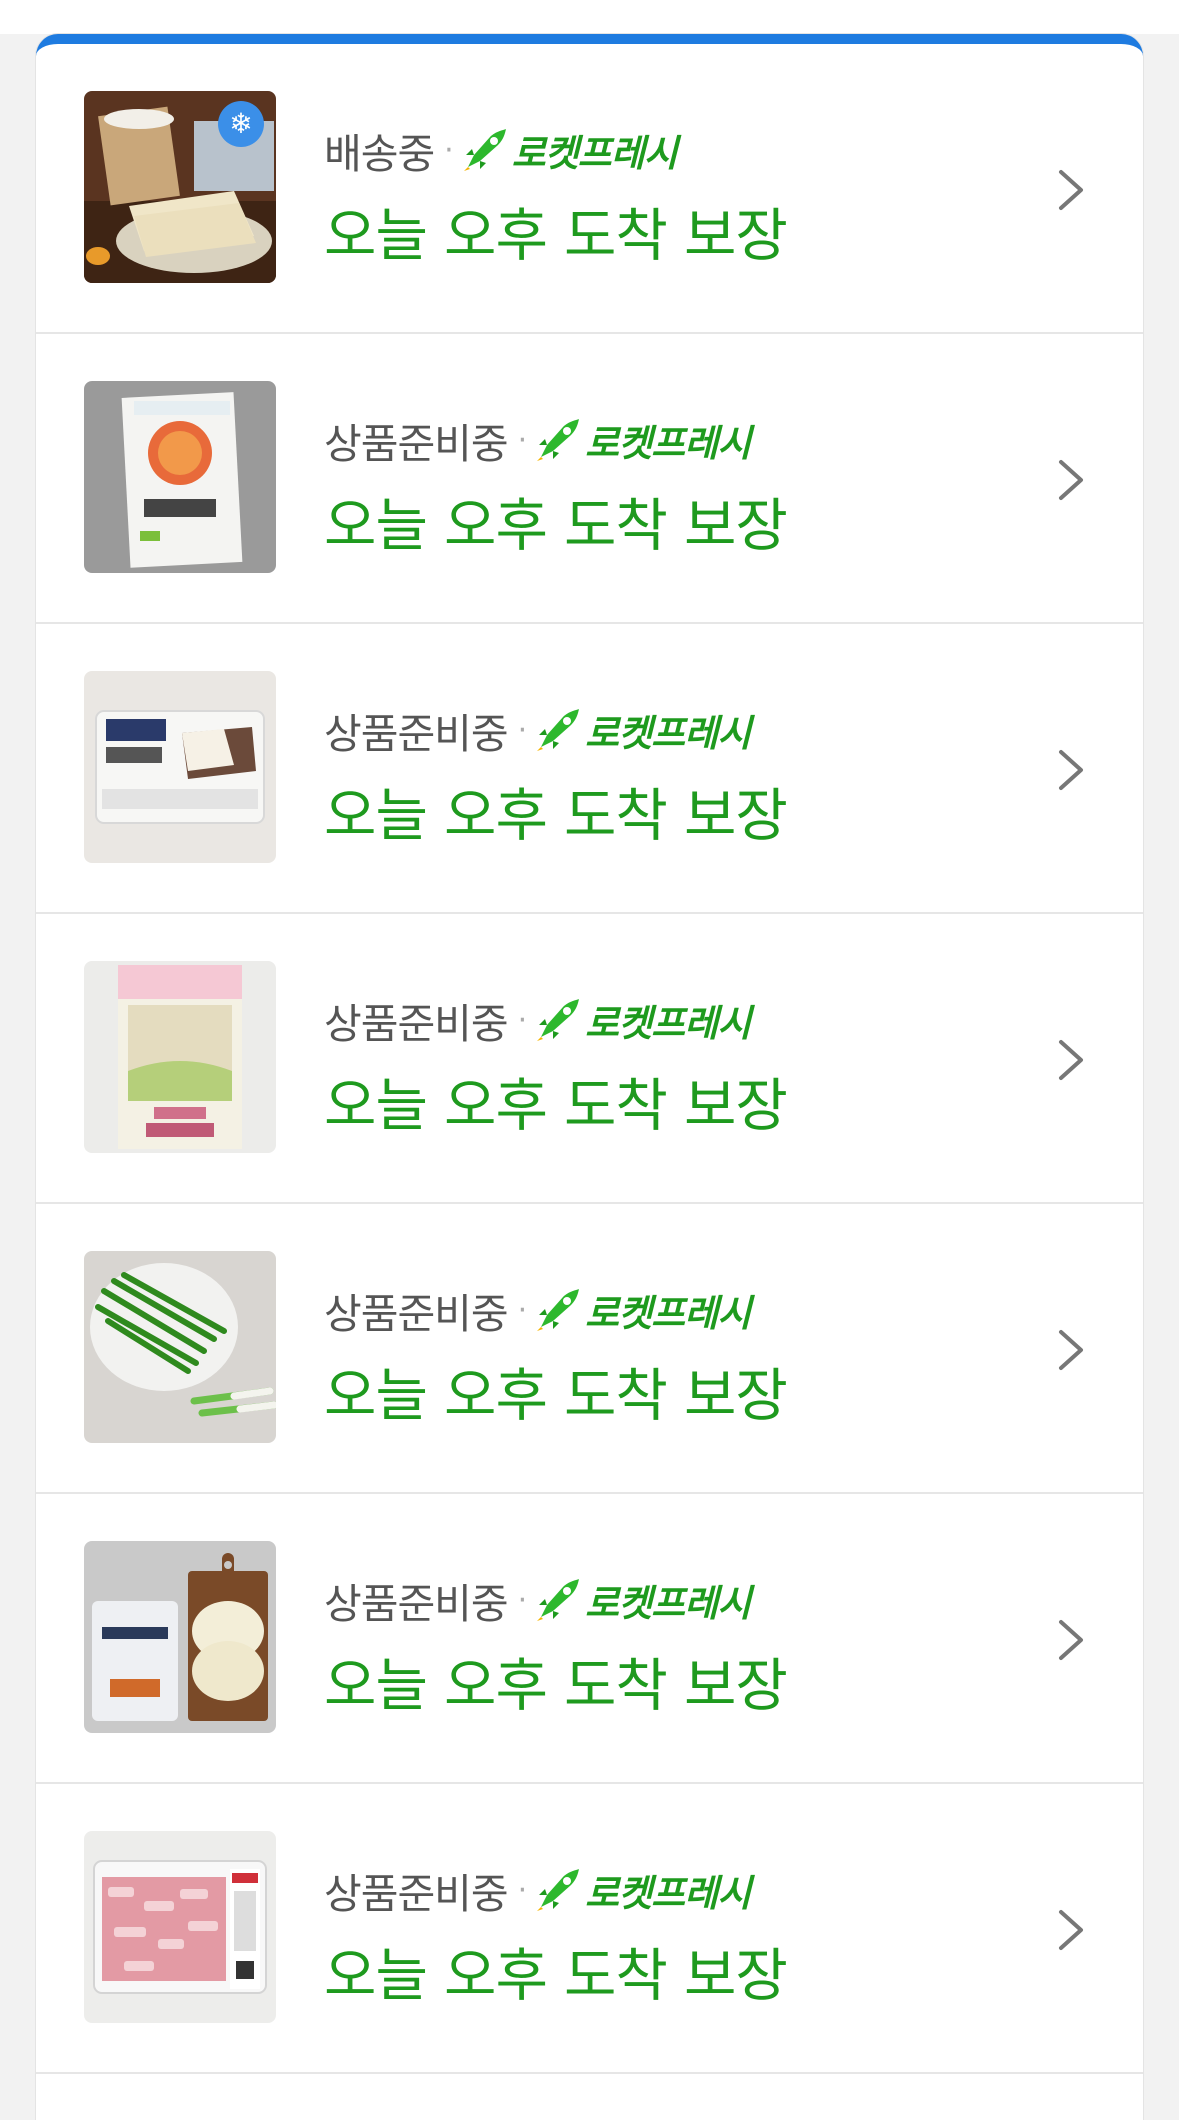 This screenshot has width=1179, height=2120. I want to click on shipment-row: ❄ 배송중 · 로켓프레시 오늘 오후 도착 보장, so click(589, 189).